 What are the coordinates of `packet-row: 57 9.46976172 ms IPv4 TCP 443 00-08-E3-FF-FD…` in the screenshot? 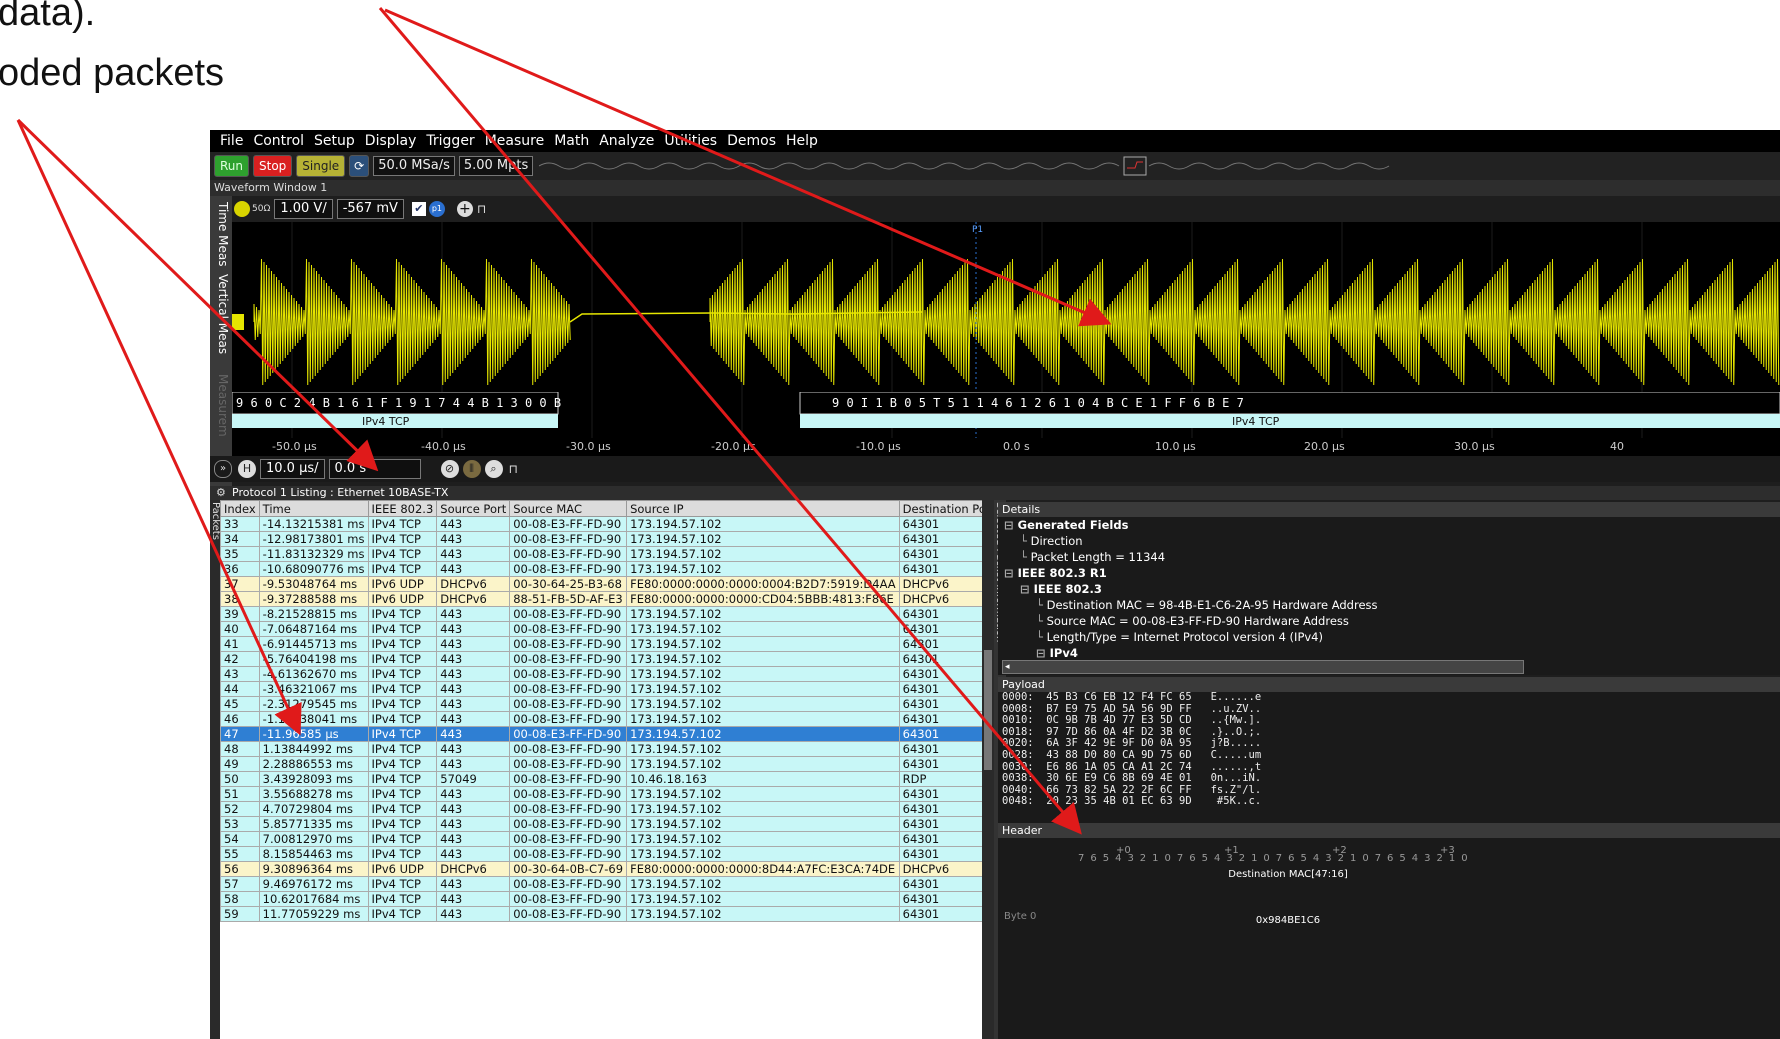 It's located at (606, 884).